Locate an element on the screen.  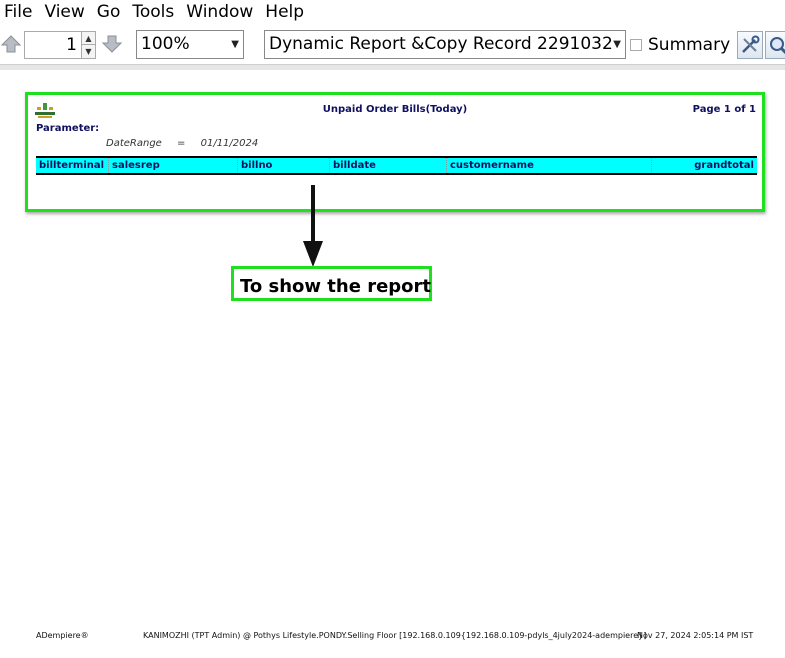
status-datetime: Nov 27, 2024 2:05:14 PM IST is located at coordinates (695, 635).